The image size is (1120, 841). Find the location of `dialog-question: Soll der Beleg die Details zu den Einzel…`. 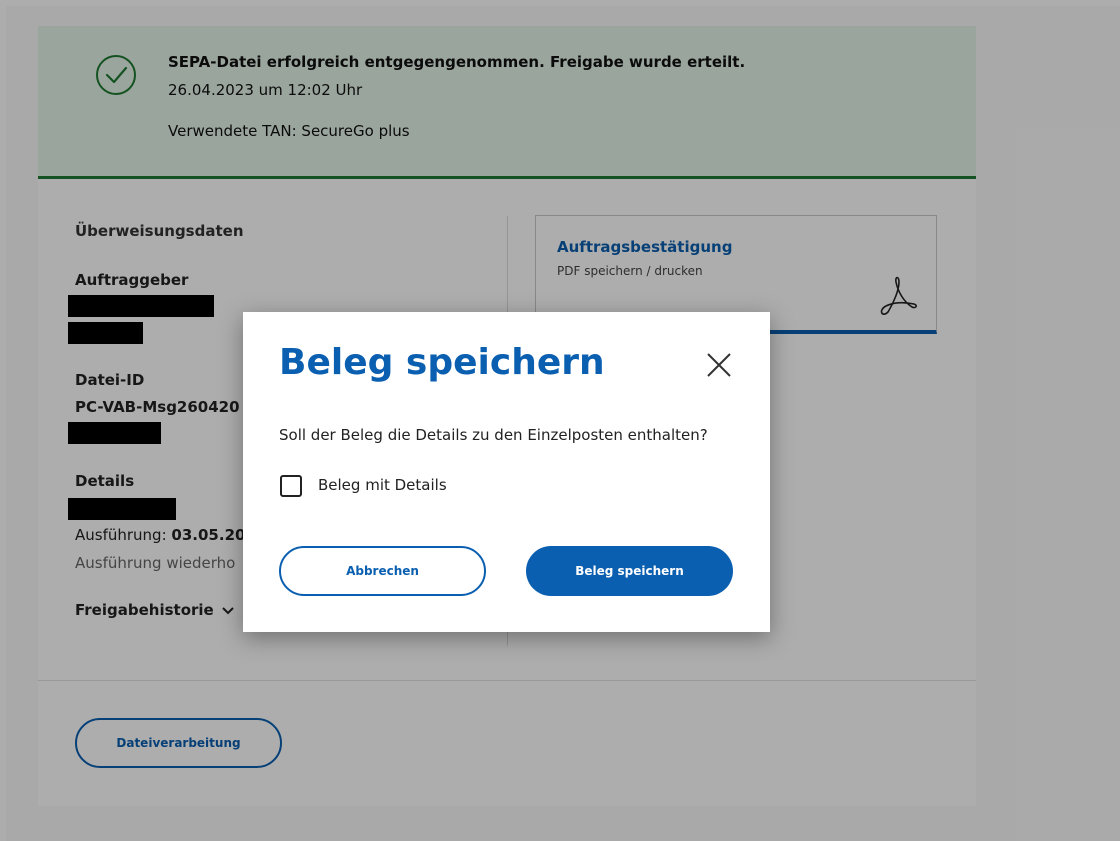

dialog-question: Soll der Beleg die Details zu den Einzel… is located at coordinates (493, 435).